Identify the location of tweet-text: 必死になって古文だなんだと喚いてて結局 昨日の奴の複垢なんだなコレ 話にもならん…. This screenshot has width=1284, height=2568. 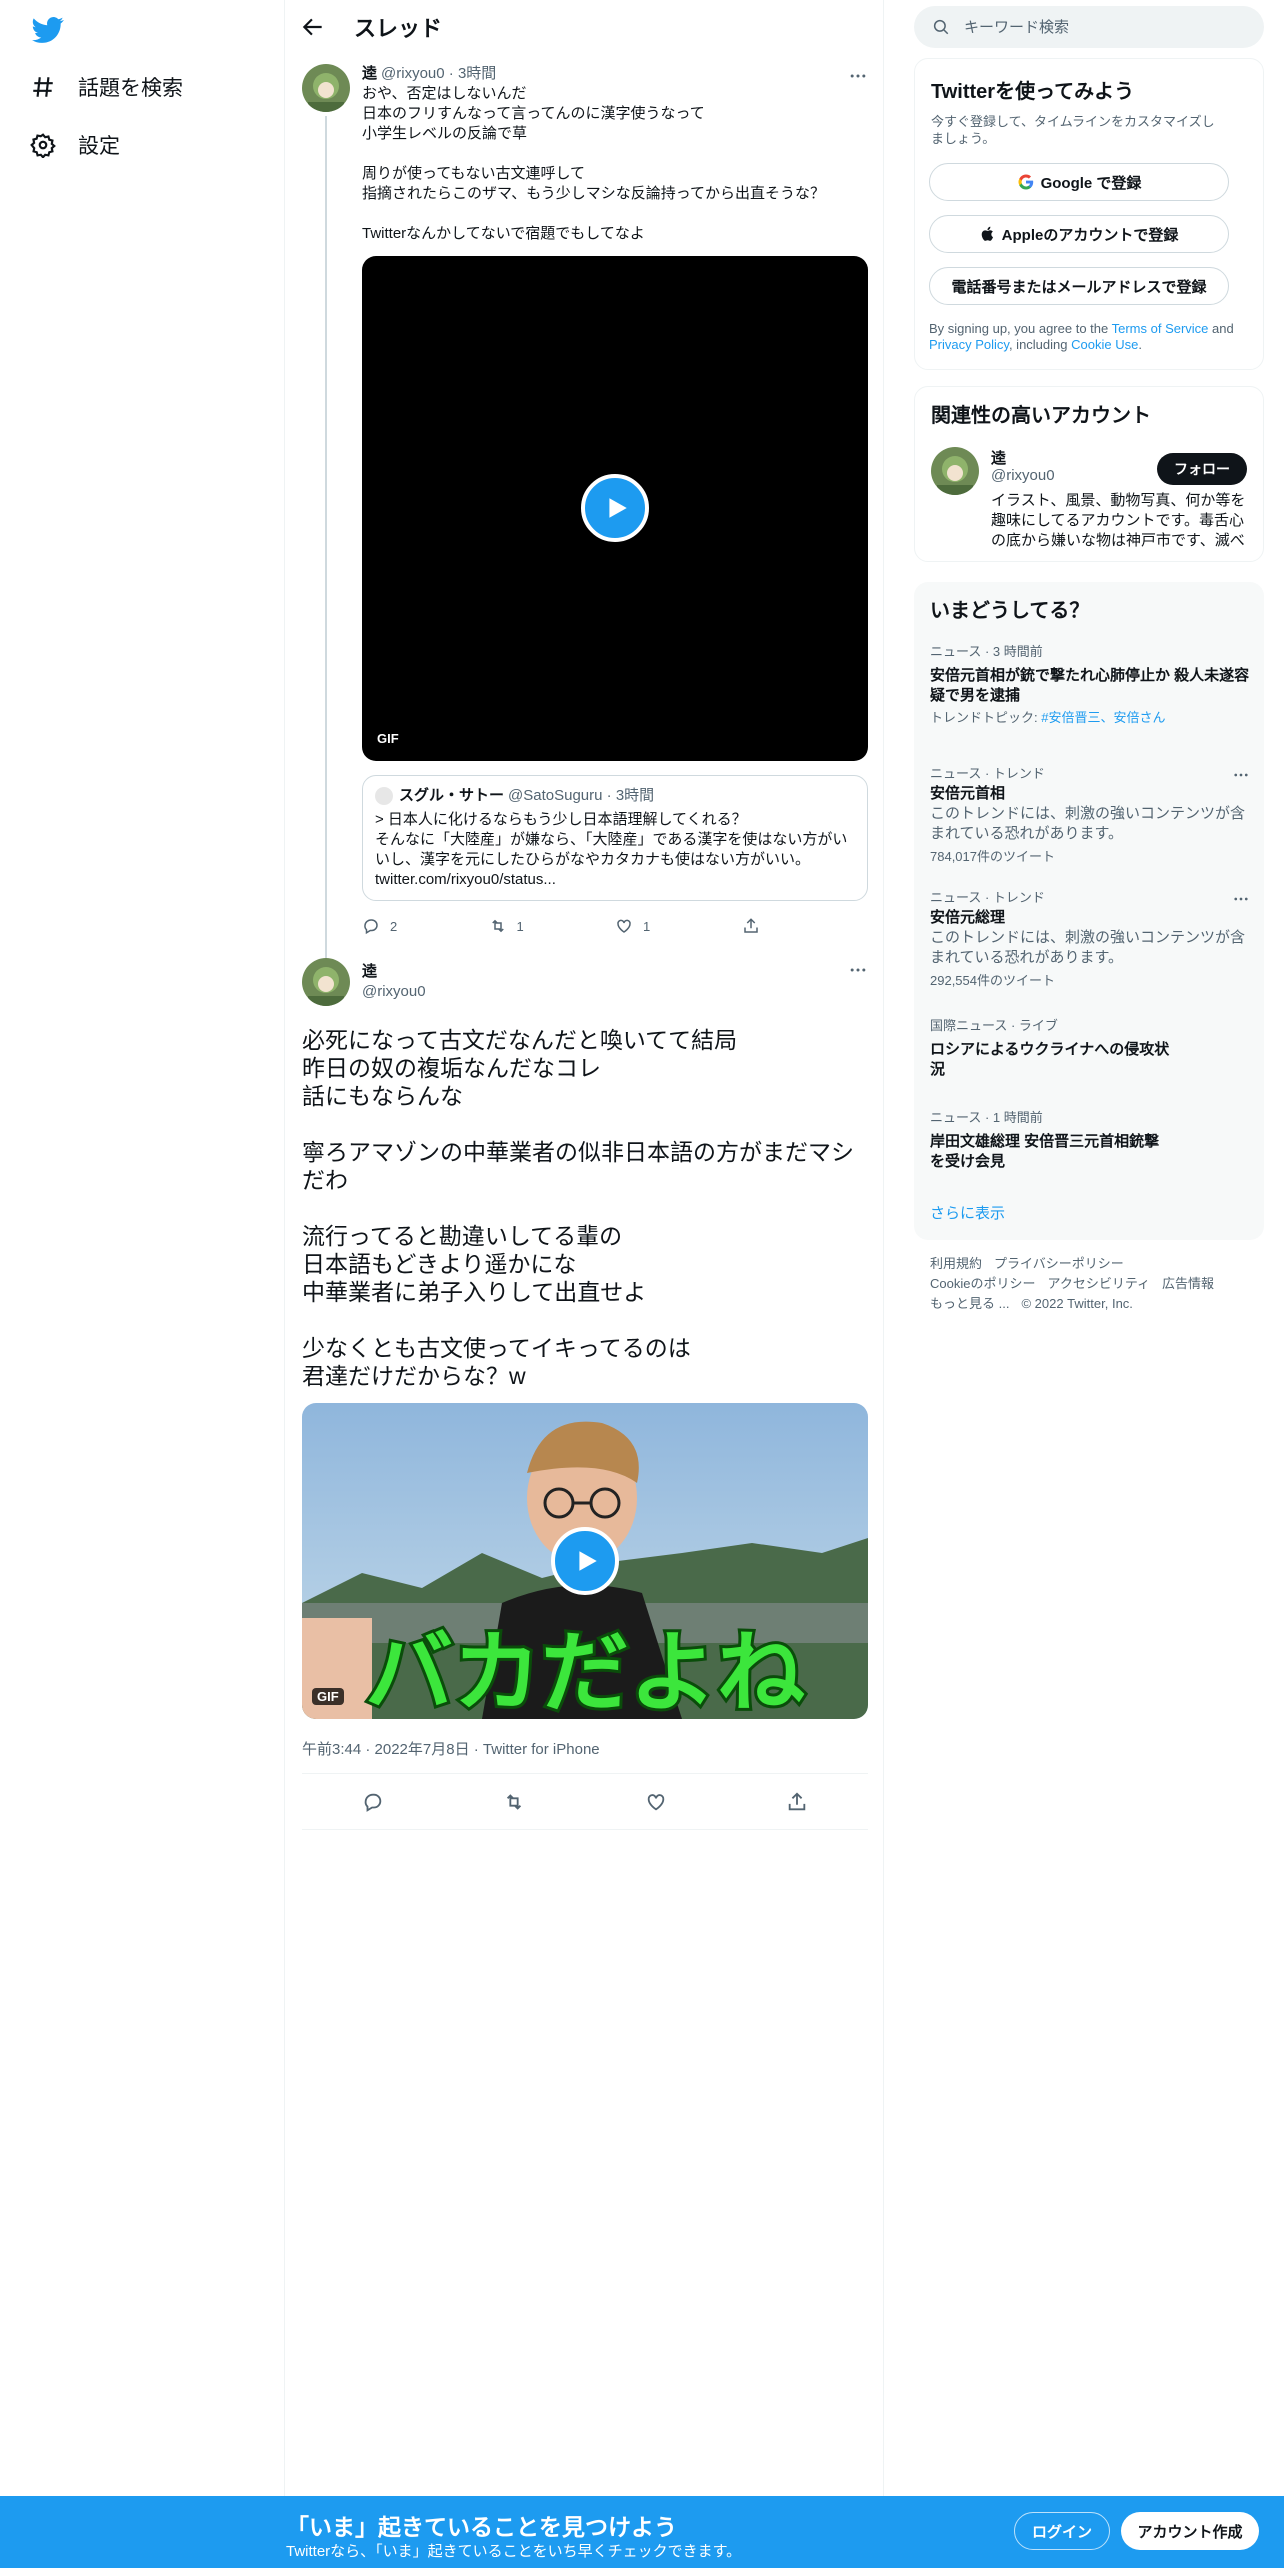
(578, 1208).